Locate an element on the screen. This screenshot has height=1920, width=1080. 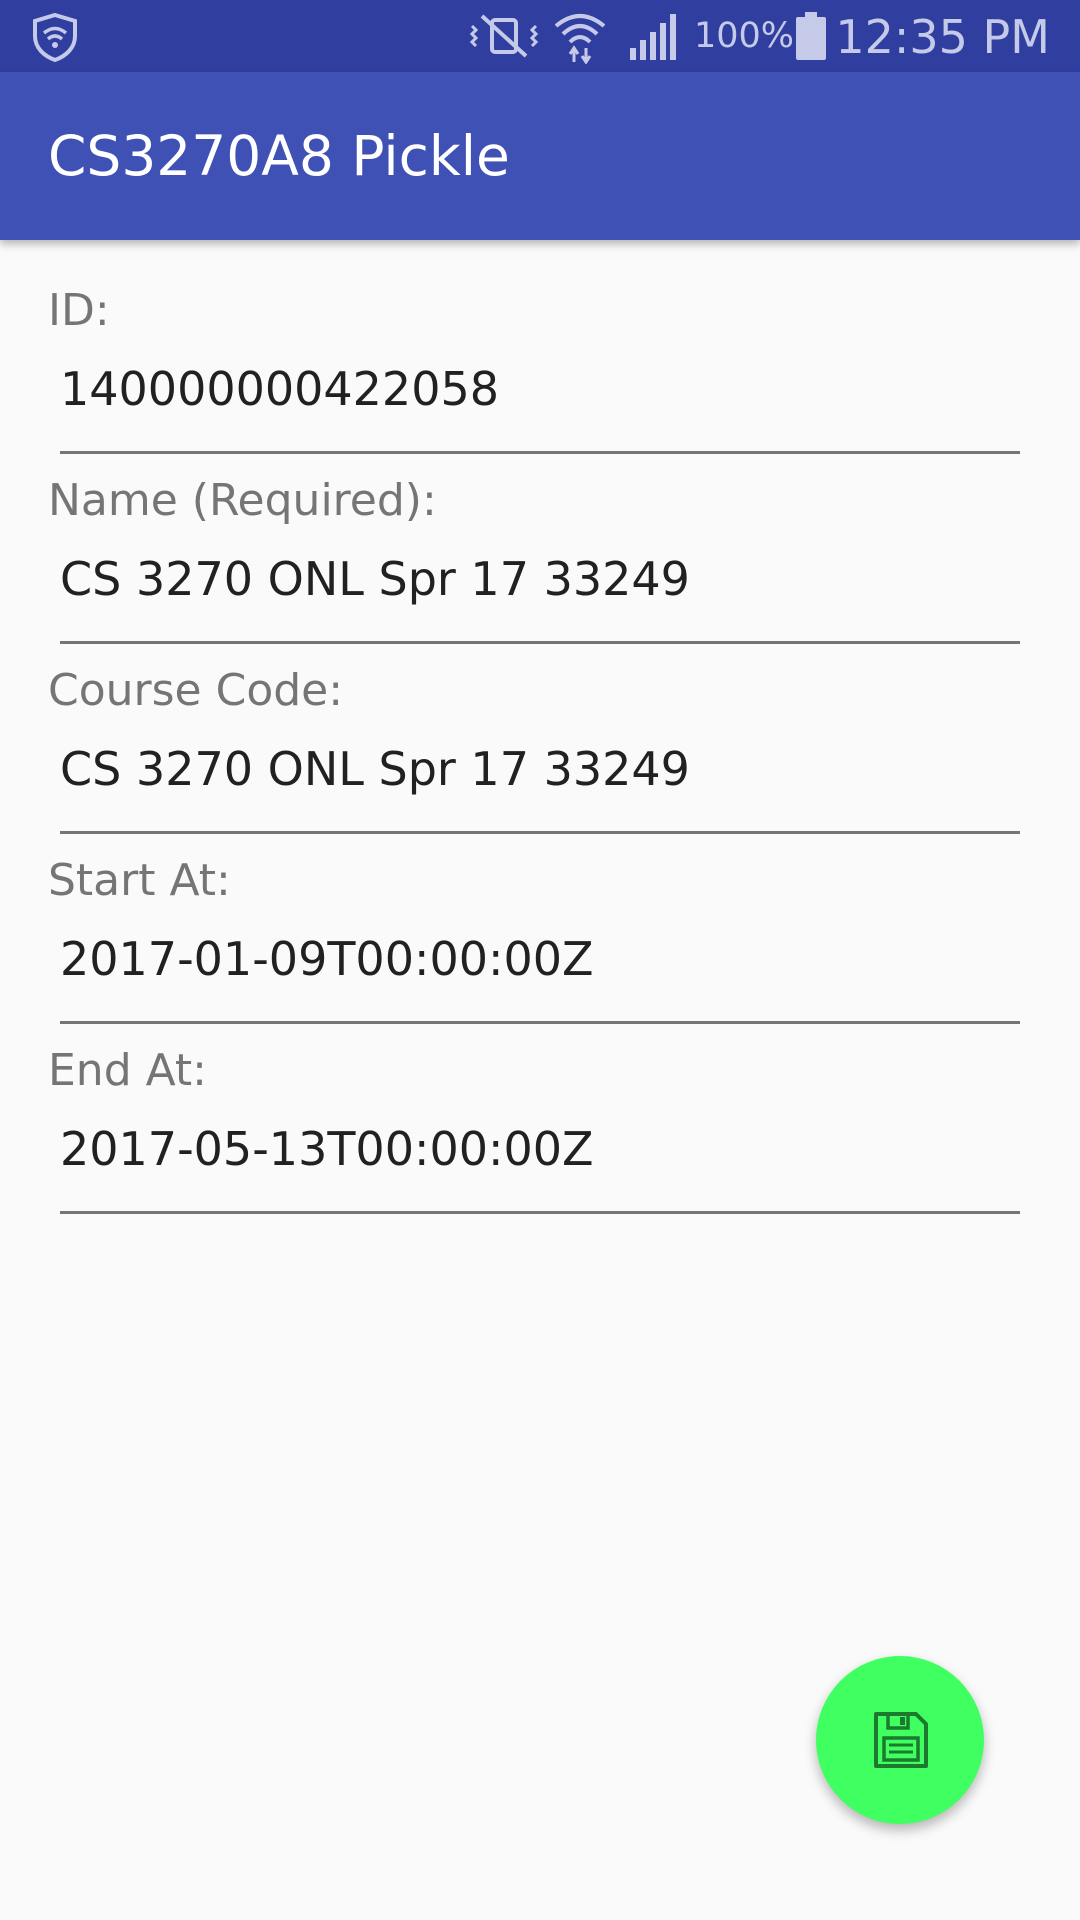
save-fab-button is located at coordinates (900, 1740).